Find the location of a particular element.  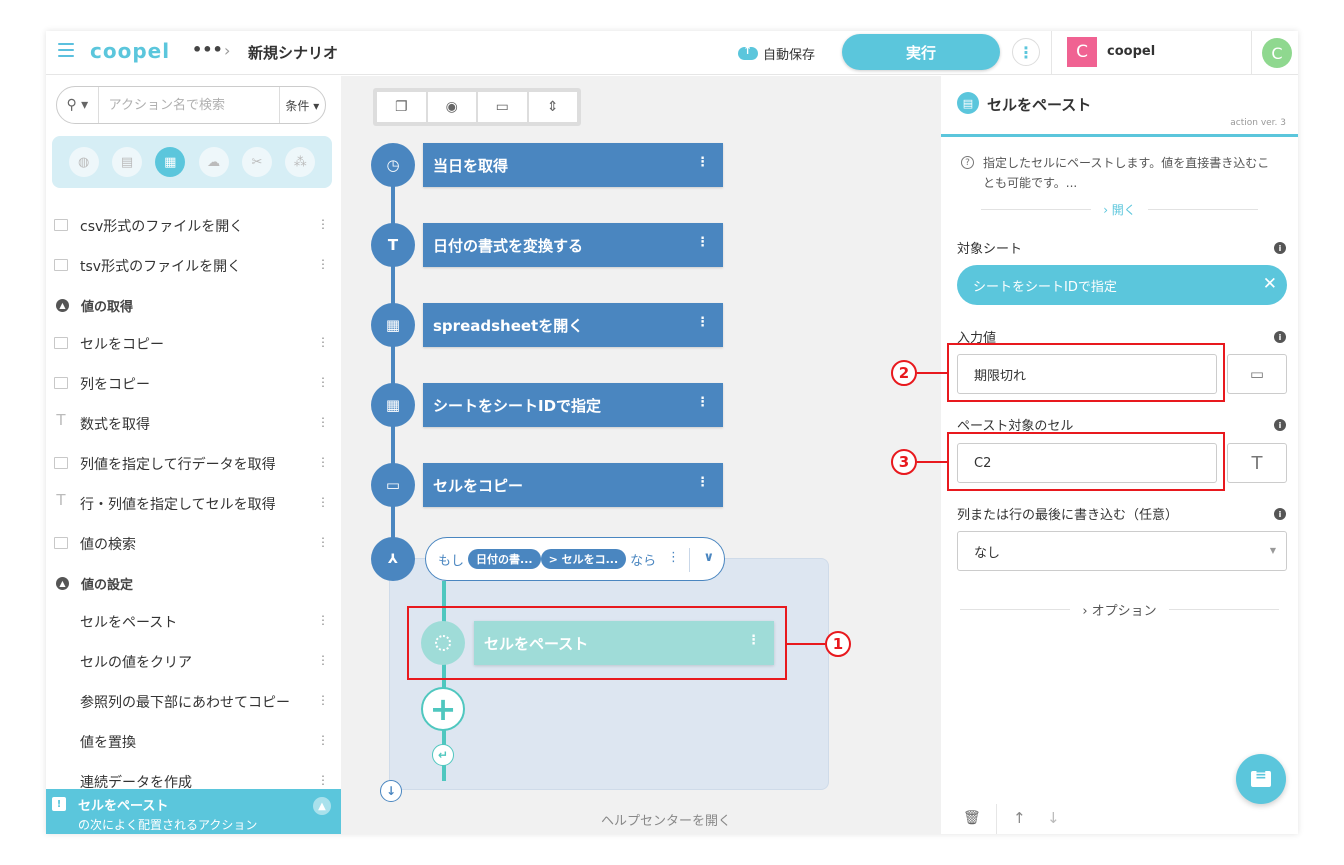

list-item: tsv形式のファイルを開く ⋮ is located at coordinates (193, 266).